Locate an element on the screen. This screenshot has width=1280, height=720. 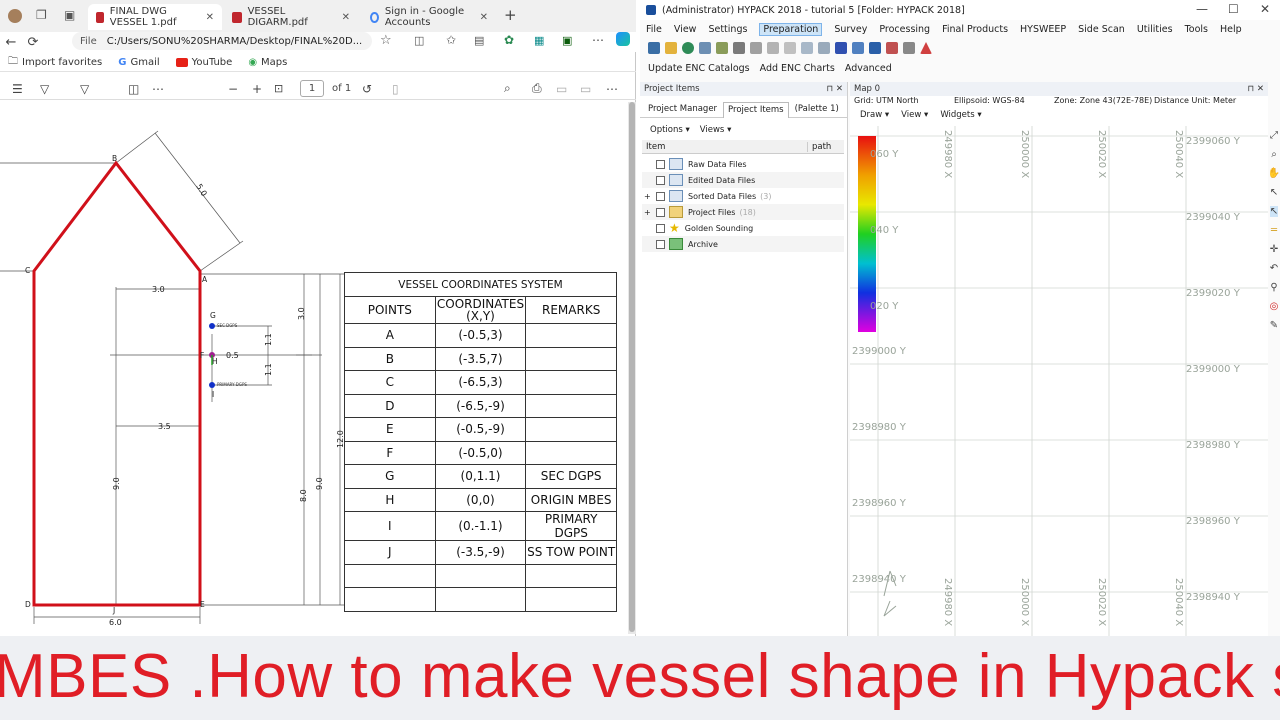
panel-pin-close-icon: ⊓ ✕ is located at coordinates (835, 89).